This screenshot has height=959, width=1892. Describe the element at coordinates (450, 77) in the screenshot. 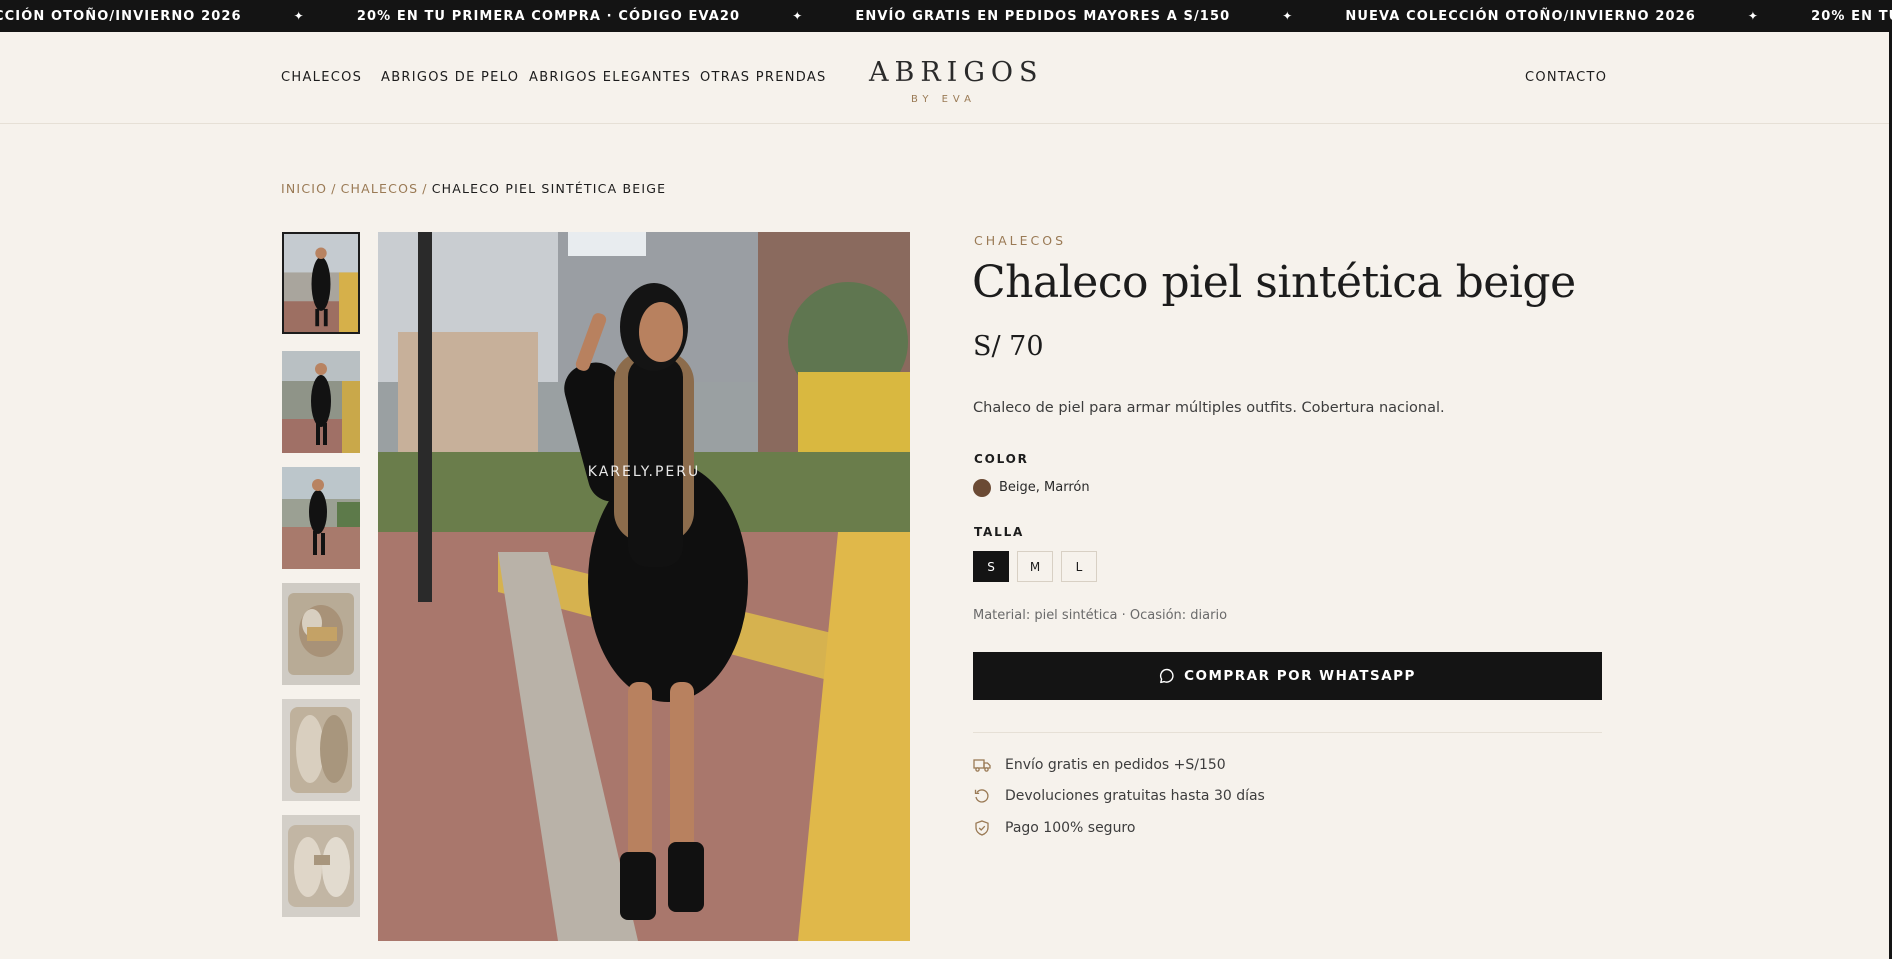

I see `nav-link-abrigos-de-pelo: ABRIGOS DE PELO` at that location.